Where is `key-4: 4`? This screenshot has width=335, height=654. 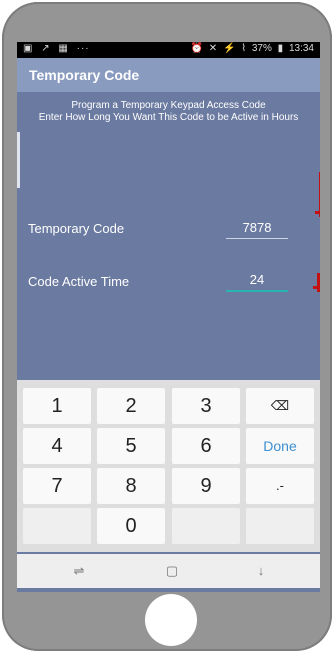
key-4: 4 is located at coordinates (57, 446).